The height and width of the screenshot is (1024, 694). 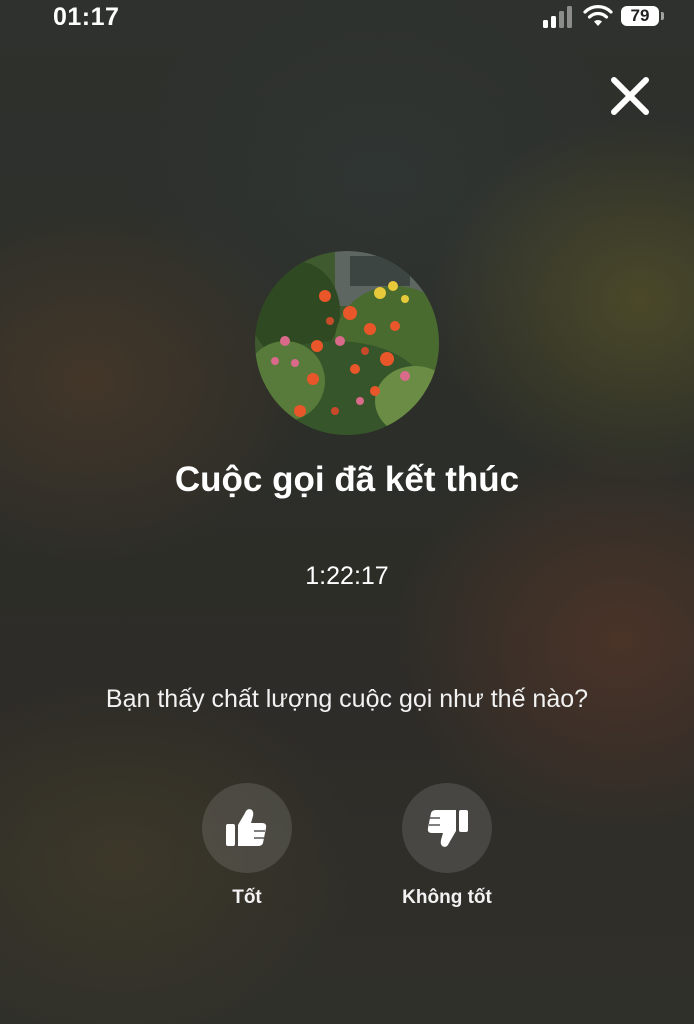 What do you see at coordinates (86, 17) in the screenshot?
I see `status-time: 01:17` at bounding box center [86, 17].